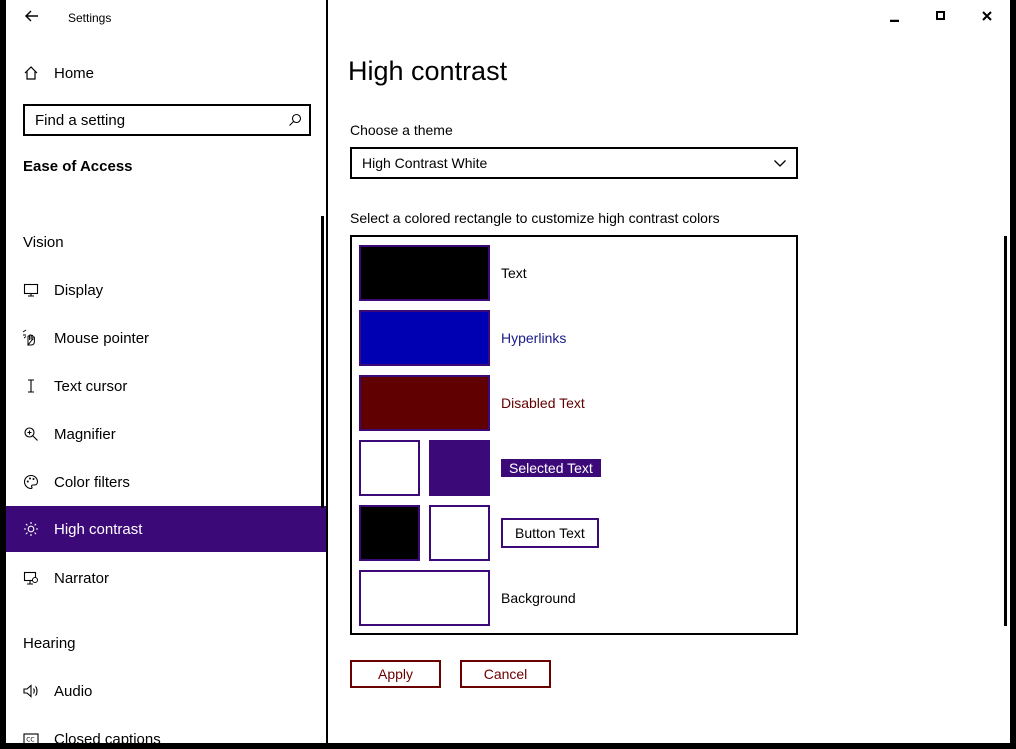 The height and width of the screenshot is (749, 1016). What do you see at coordinates (80, 120) in the screenshot?
I see `search-placeholder: Find a setting` at bounding box center [80, 120].